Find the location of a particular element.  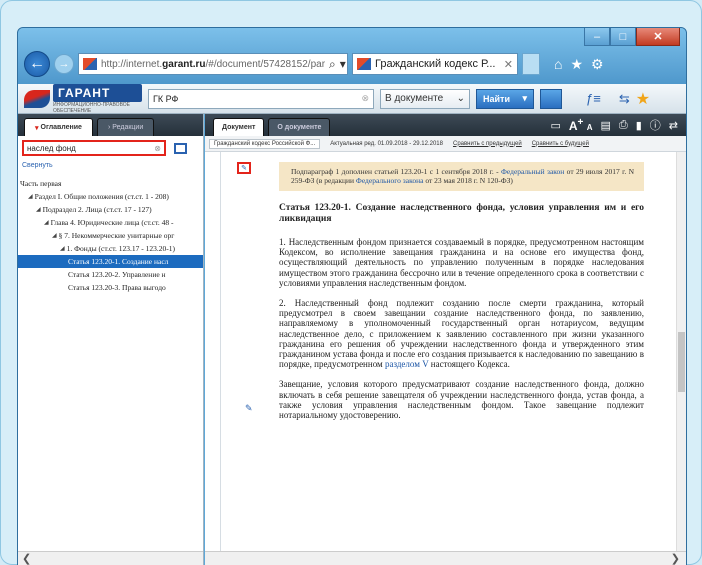

export-icon: ▭ is located at coordinates (555, 125).